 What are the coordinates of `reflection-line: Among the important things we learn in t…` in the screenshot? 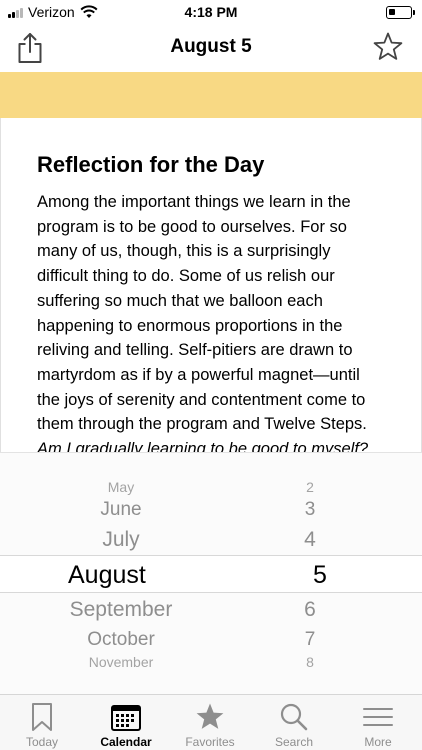 It's located at (194, 202).